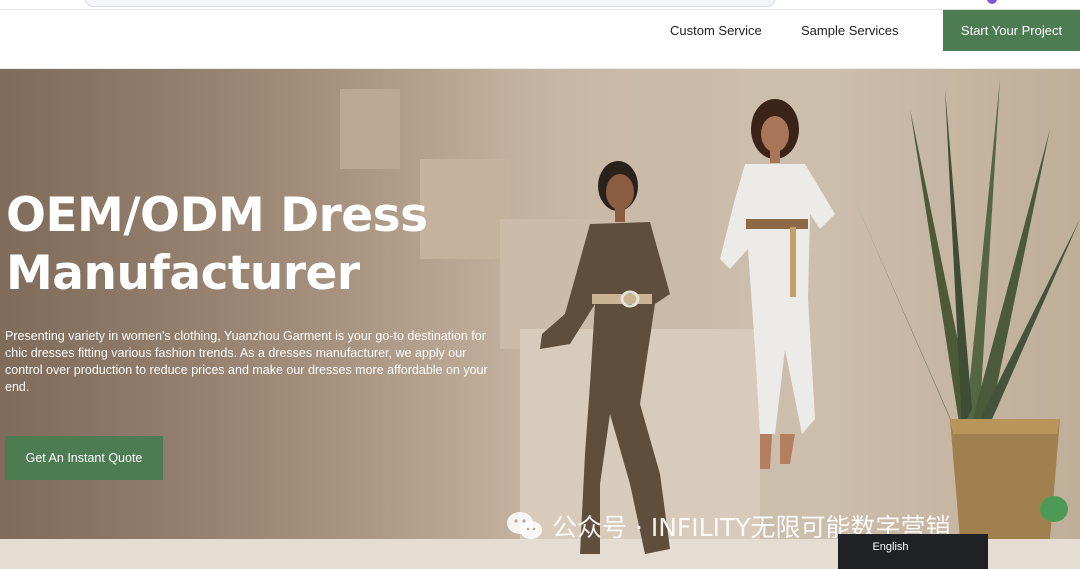 The height and width of the screenshot is (569, 1080). Describe the element at coordinates (1011, 30) in the screenshot. I see `start-project-button: Start Your Project` at that location.